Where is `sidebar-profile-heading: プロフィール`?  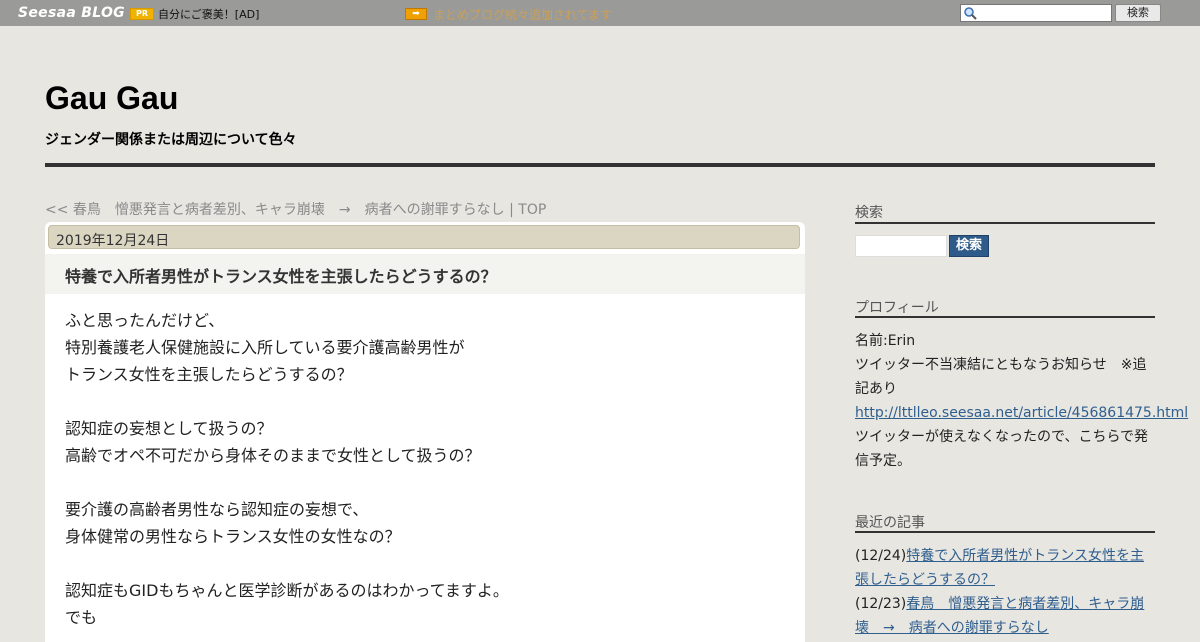
sidebar-profile-heading: プロフィール is located at coordinates (897, 308).